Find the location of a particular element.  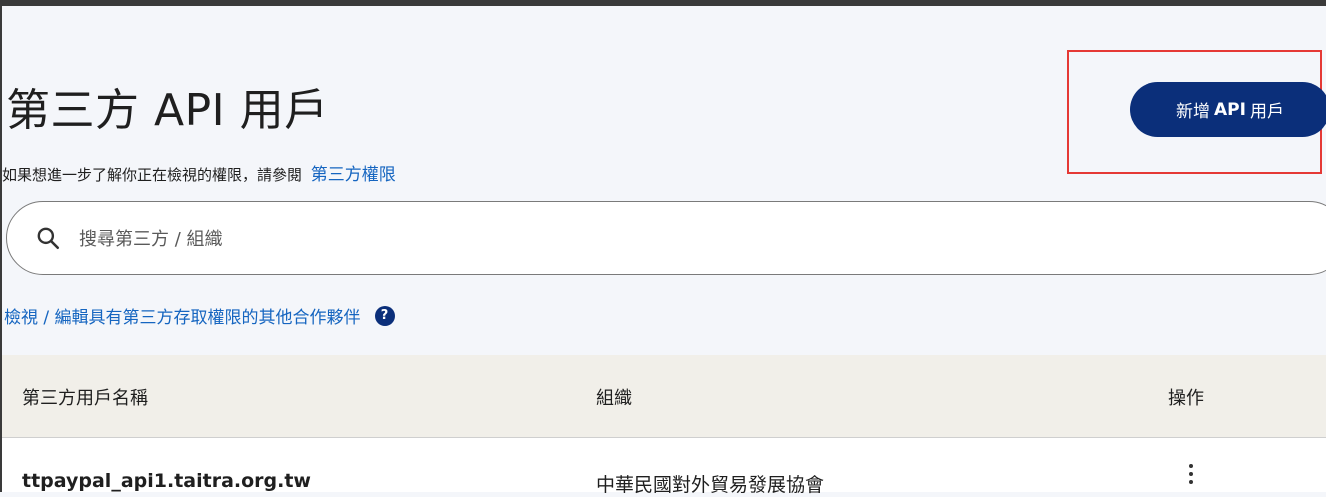

row-organization: 中華民國對外貿易發展協會 is located at coordinates (710, 485).